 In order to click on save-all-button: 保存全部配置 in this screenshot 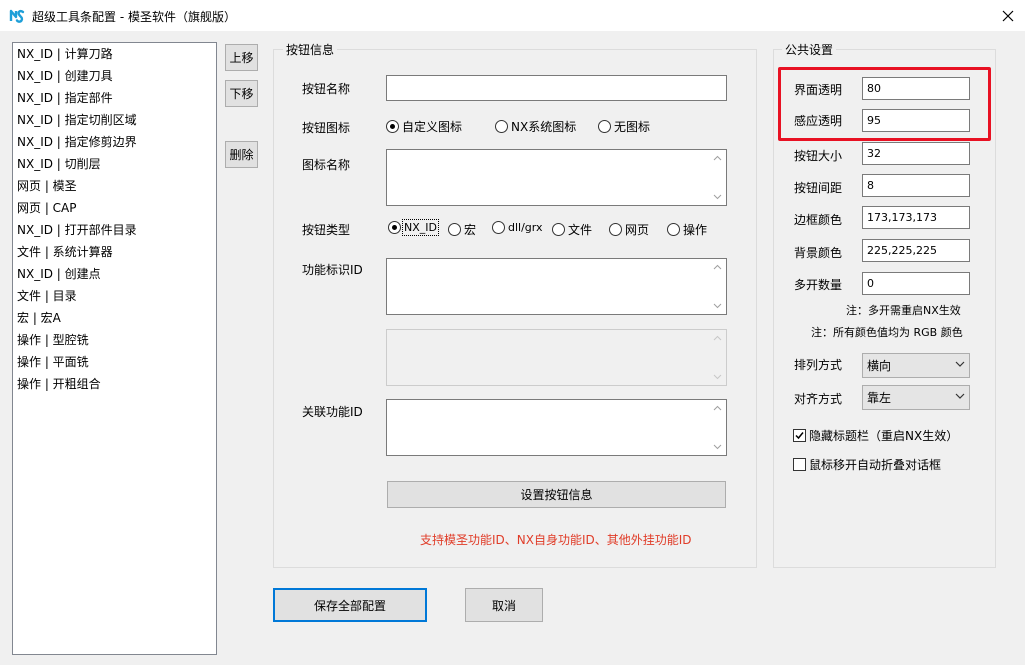, I will do `click(350, 605)`.